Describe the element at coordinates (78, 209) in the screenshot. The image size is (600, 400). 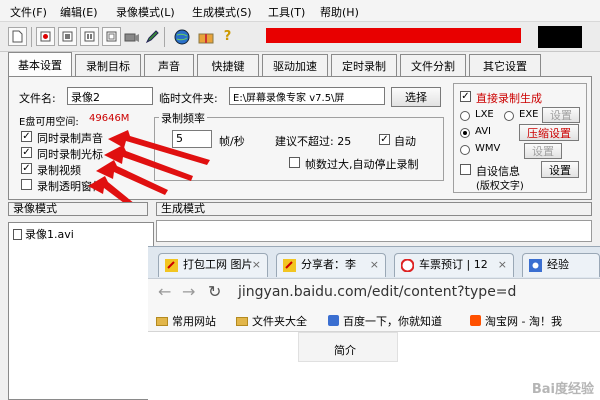
I see `record-mode-section: 录像模式` at that location.